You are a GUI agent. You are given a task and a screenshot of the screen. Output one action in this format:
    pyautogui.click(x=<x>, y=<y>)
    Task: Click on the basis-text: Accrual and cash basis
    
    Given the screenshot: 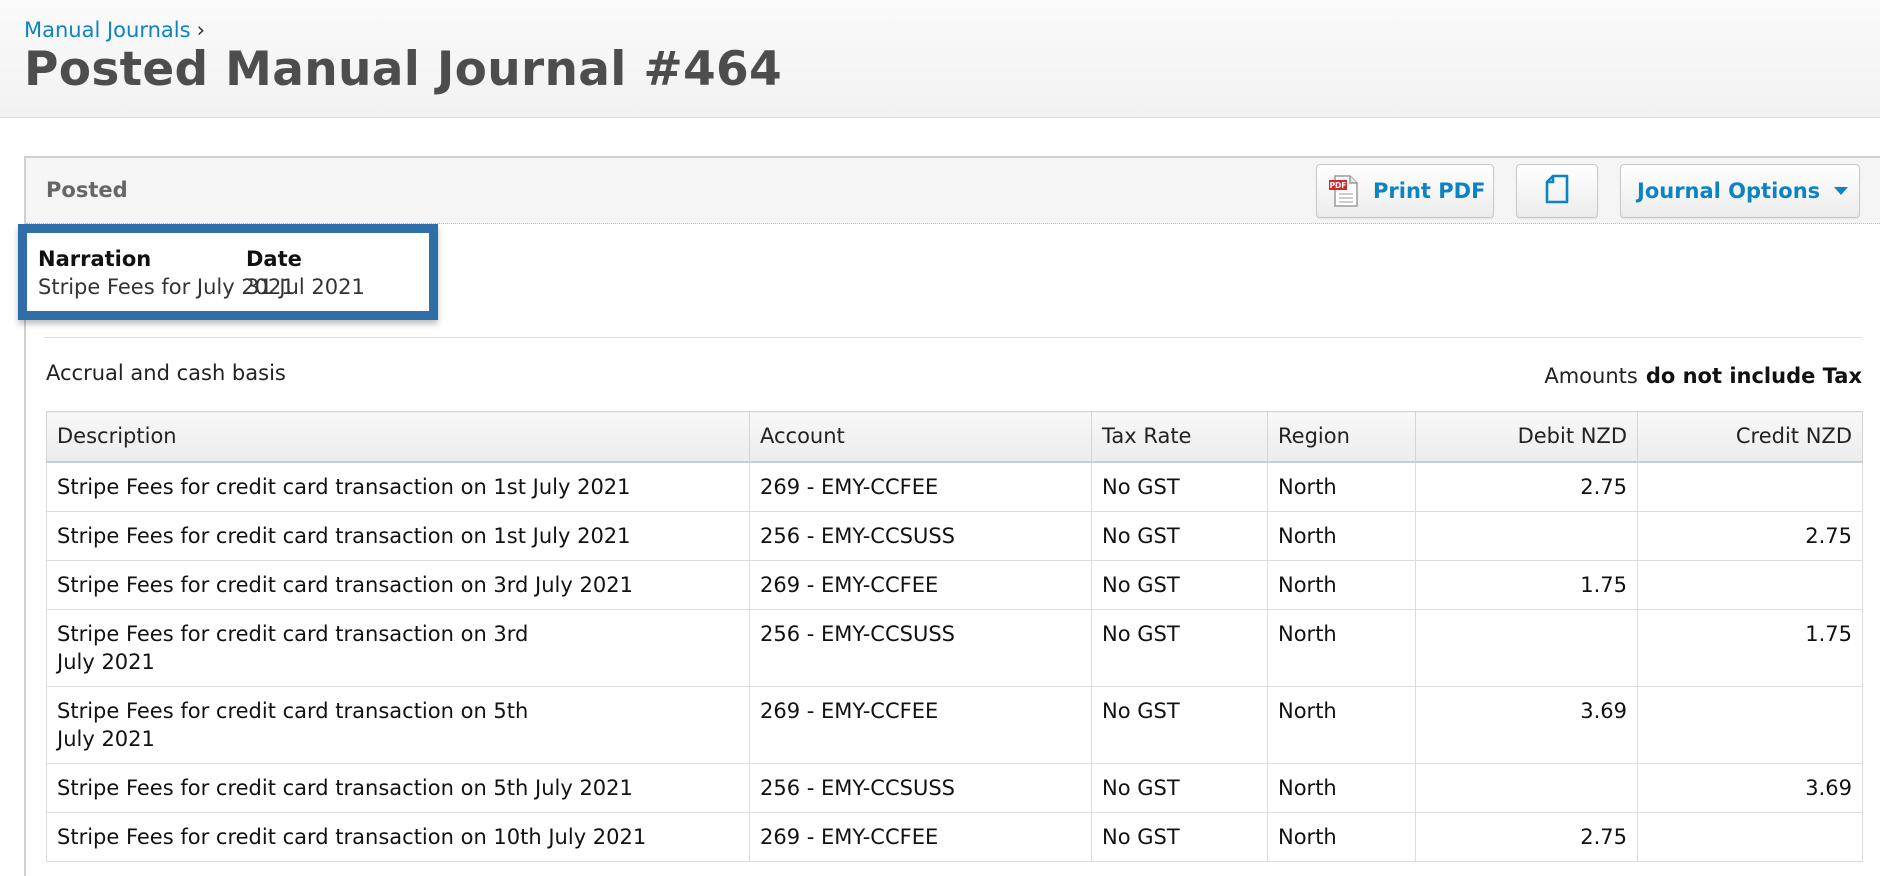 What is the action you would take?
    pyautogui.click(x=166, y=373)
    